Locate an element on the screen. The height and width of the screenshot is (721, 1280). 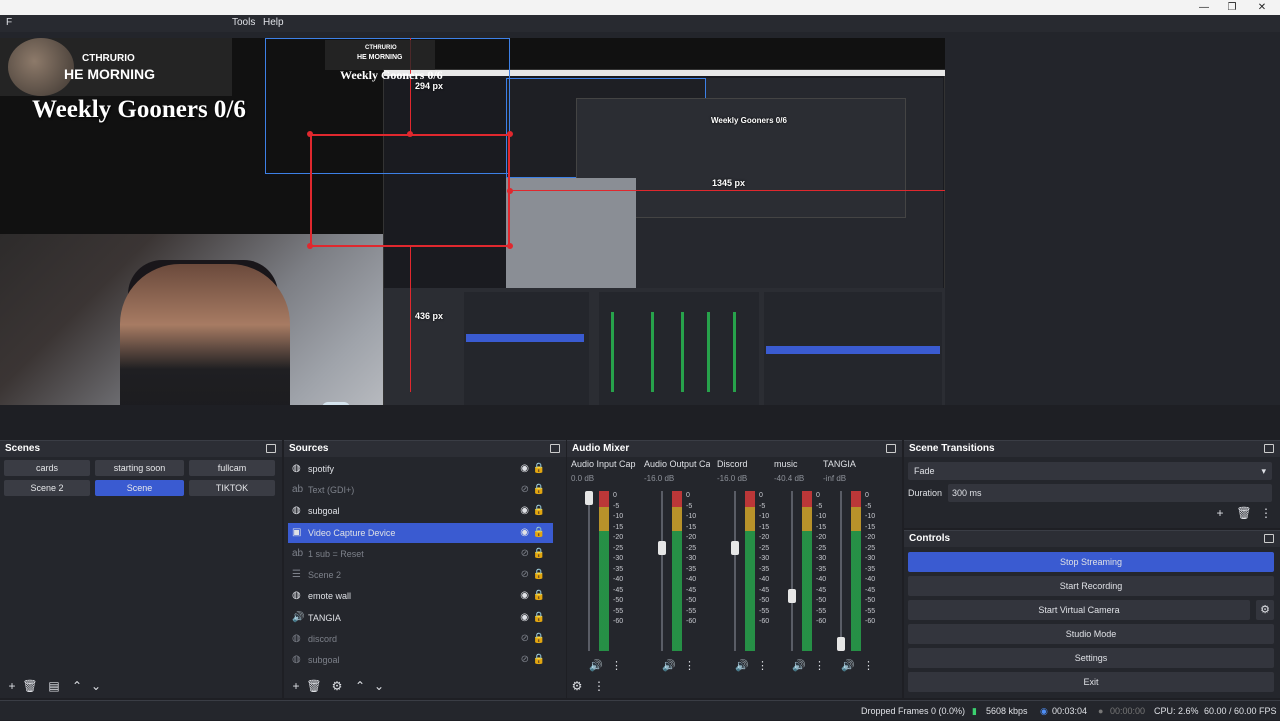
remove-scene-button: 🗑 is located at coordinates (30, 686).